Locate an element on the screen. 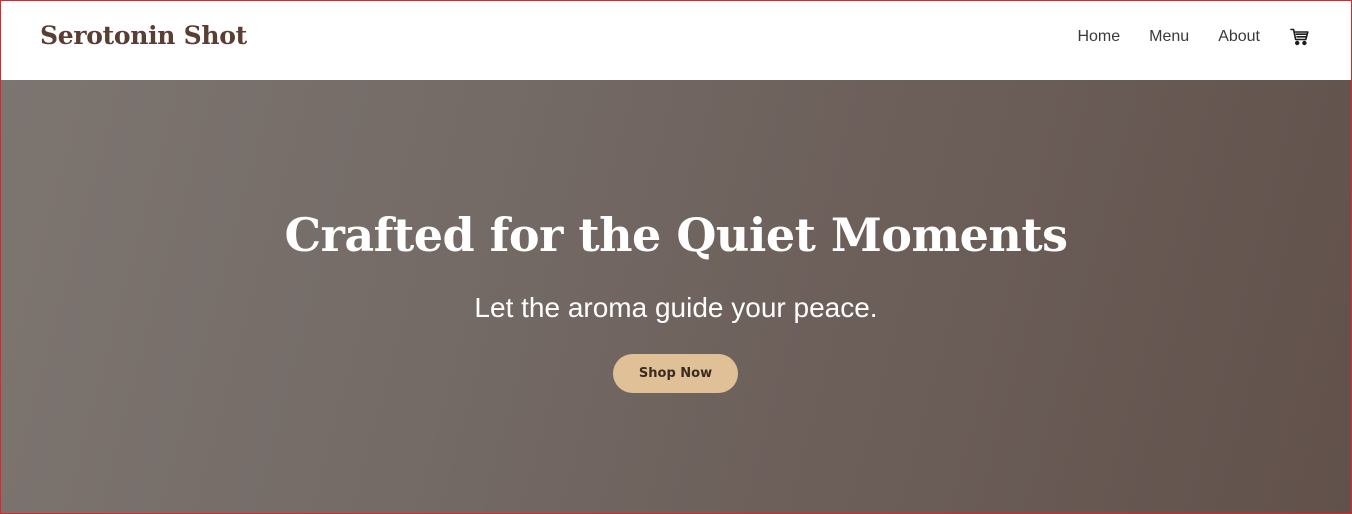  hero-title: Crafted for the Quiet Moments is located at coordinates (676, 235).